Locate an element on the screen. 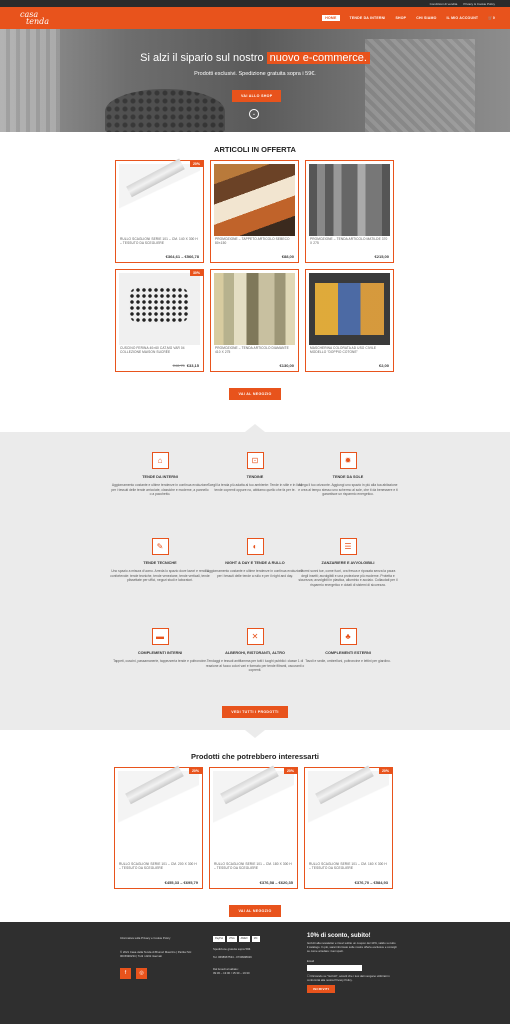 This screenshot has width=510, height=1024. hero-headline-text: Si alzi il sipario sul nostro is located at coordinates (202, 58).